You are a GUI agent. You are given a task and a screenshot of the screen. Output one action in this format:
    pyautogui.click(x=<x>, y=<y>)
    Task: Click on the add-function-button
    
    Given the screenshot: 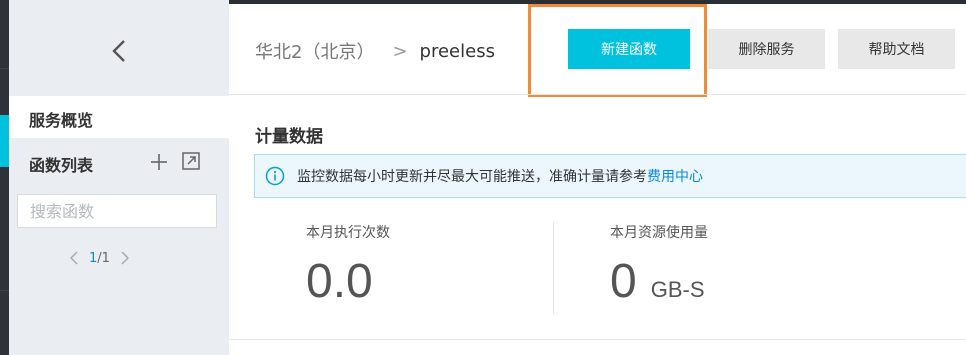 What is the action you would take?
    pyautogui.click(x=159, y=162)
    